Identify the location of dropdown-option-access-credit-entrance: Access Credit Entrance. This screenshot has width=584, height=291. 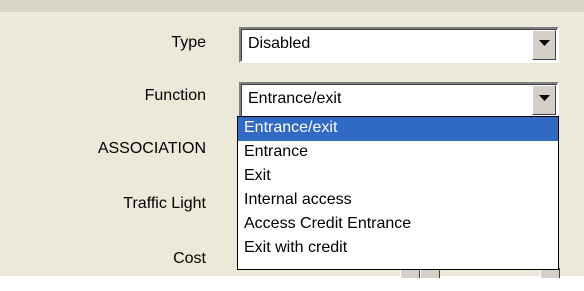
(398, 225).